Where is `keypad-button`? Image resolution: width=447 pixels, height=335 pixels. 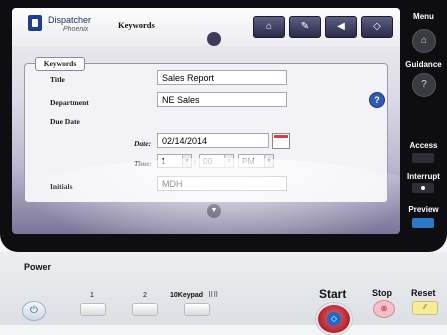 keypad-button is located at coordinates (197, 309).